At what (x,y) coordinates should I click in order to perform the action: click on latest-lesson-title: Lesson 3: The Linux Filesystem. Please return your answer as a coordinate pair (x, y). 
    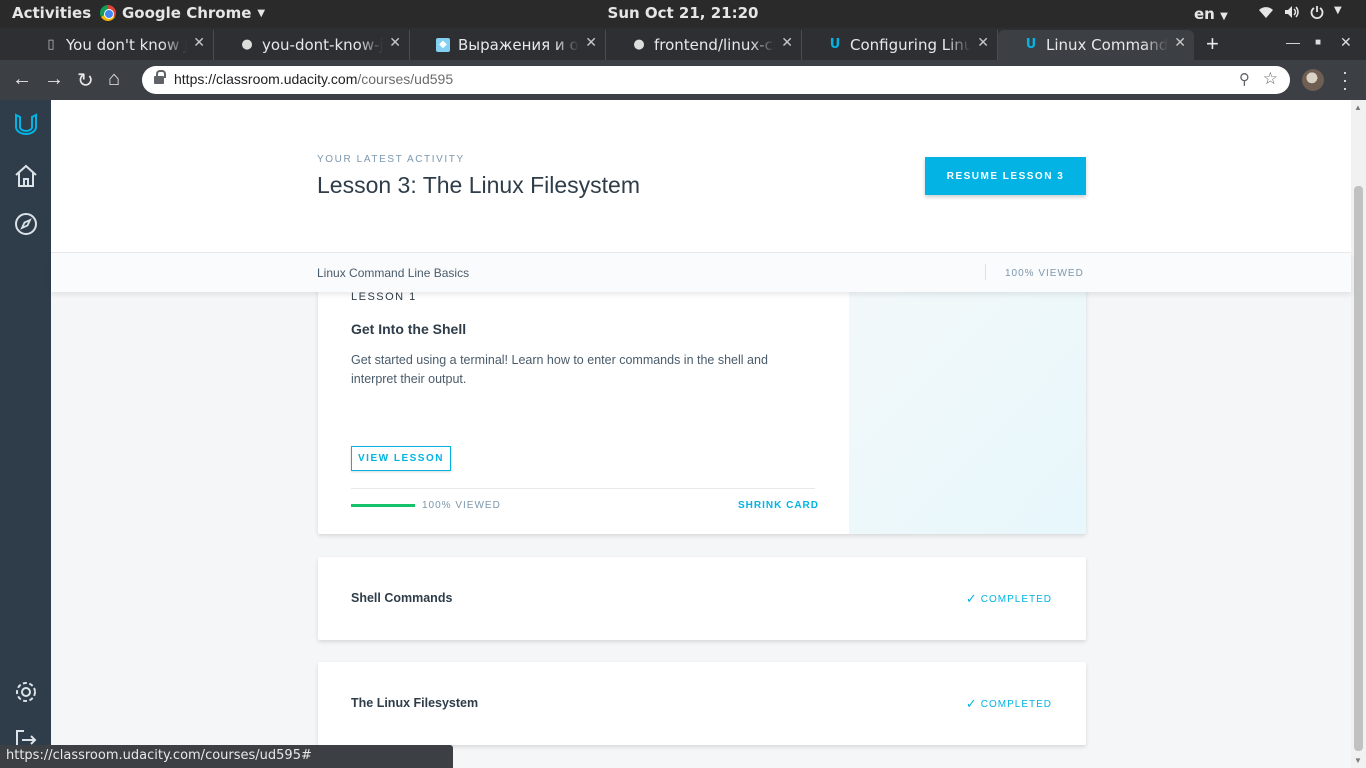
    Looking at the image, I should click on (479, 185).